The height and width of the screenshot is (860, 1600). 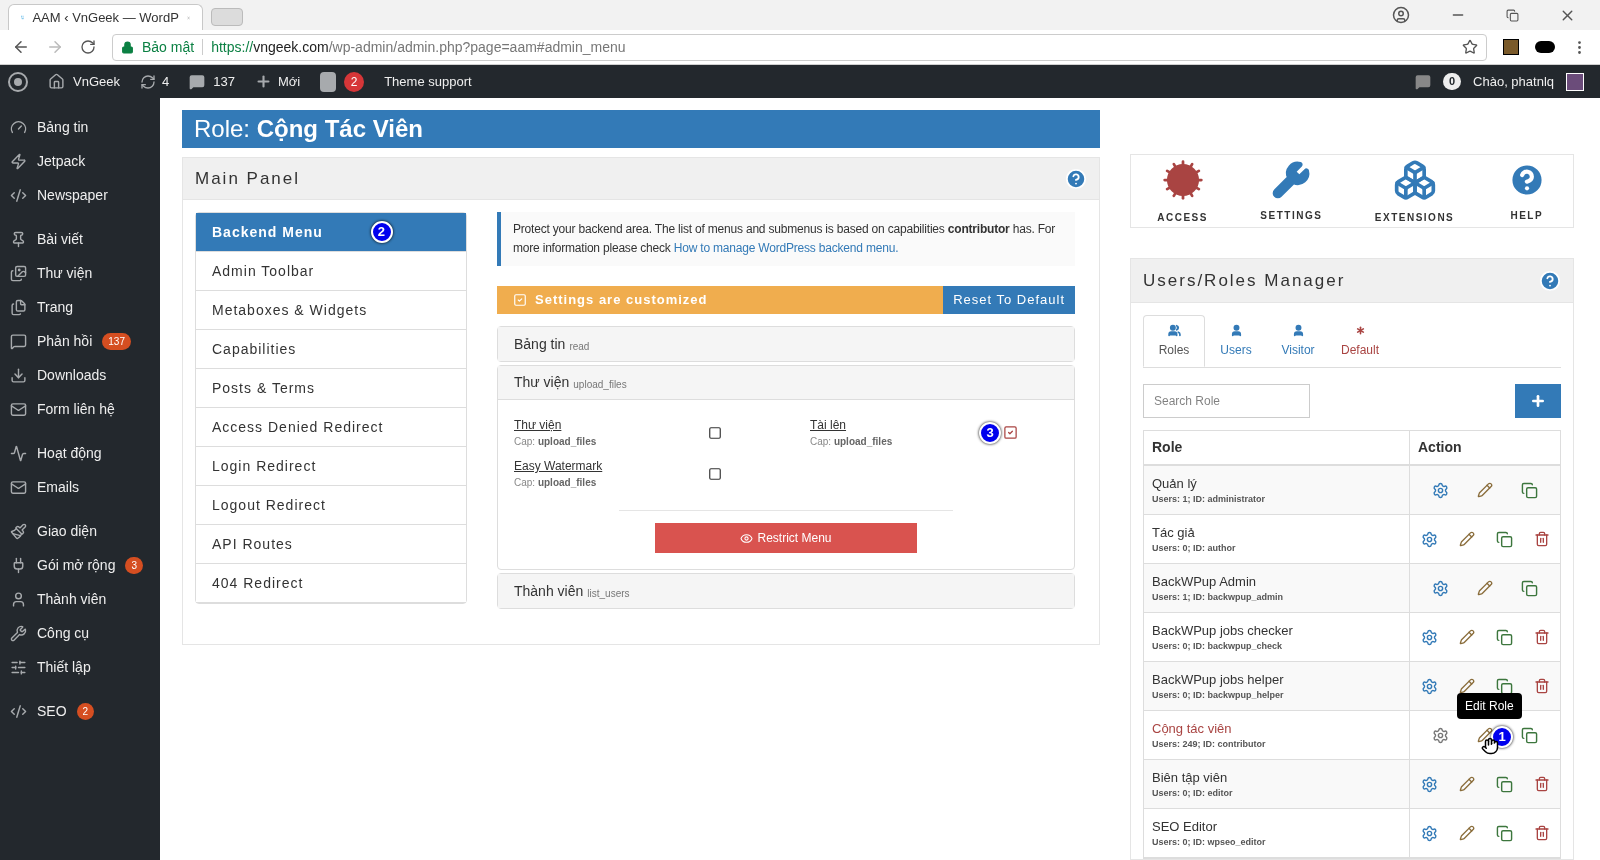 What do you see at coordinates (18, 81) in the screenshot?
I see `wordpress-logo-icon` at bounding box center [18, 81].